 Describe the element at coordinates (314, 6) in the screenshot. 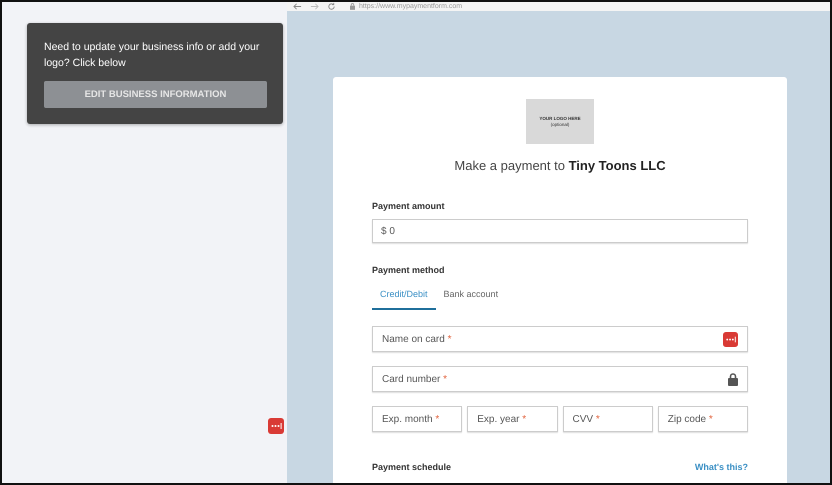

I see `forward-icon` at that location.